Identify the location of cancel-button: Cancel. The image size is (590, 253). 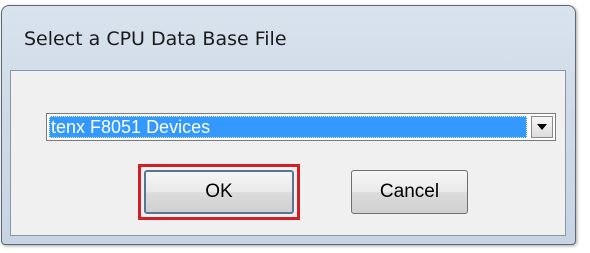
(409, 192).